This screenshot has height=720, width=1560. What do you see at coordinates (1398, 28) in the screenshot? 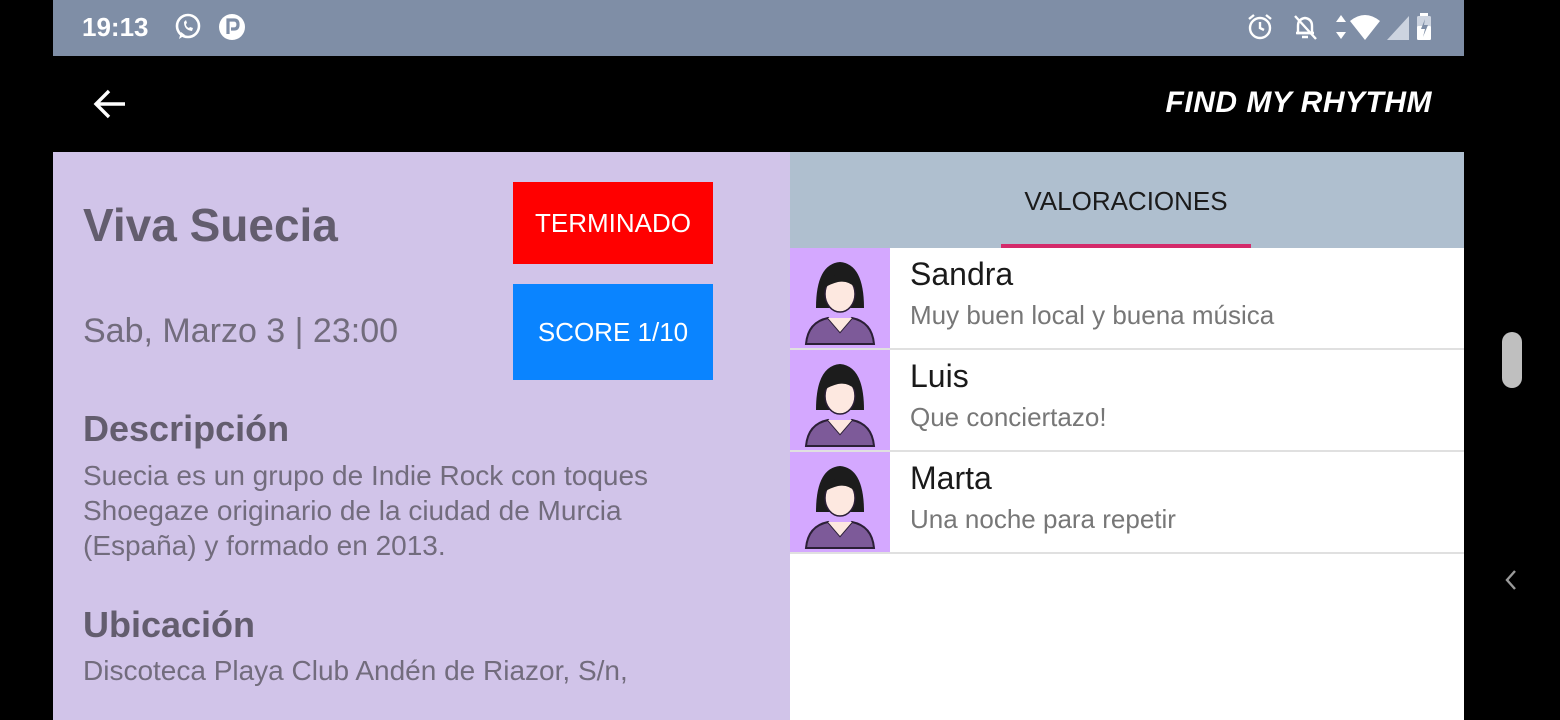
I see `signal-icon` at bounding box center [1398, 28].